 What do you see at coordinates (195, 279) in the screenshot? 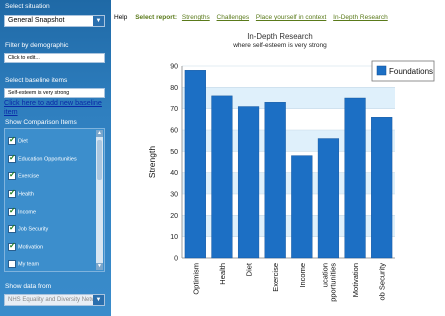
I see `x-tick-label: Optimism` at bounding box center [195, 279].